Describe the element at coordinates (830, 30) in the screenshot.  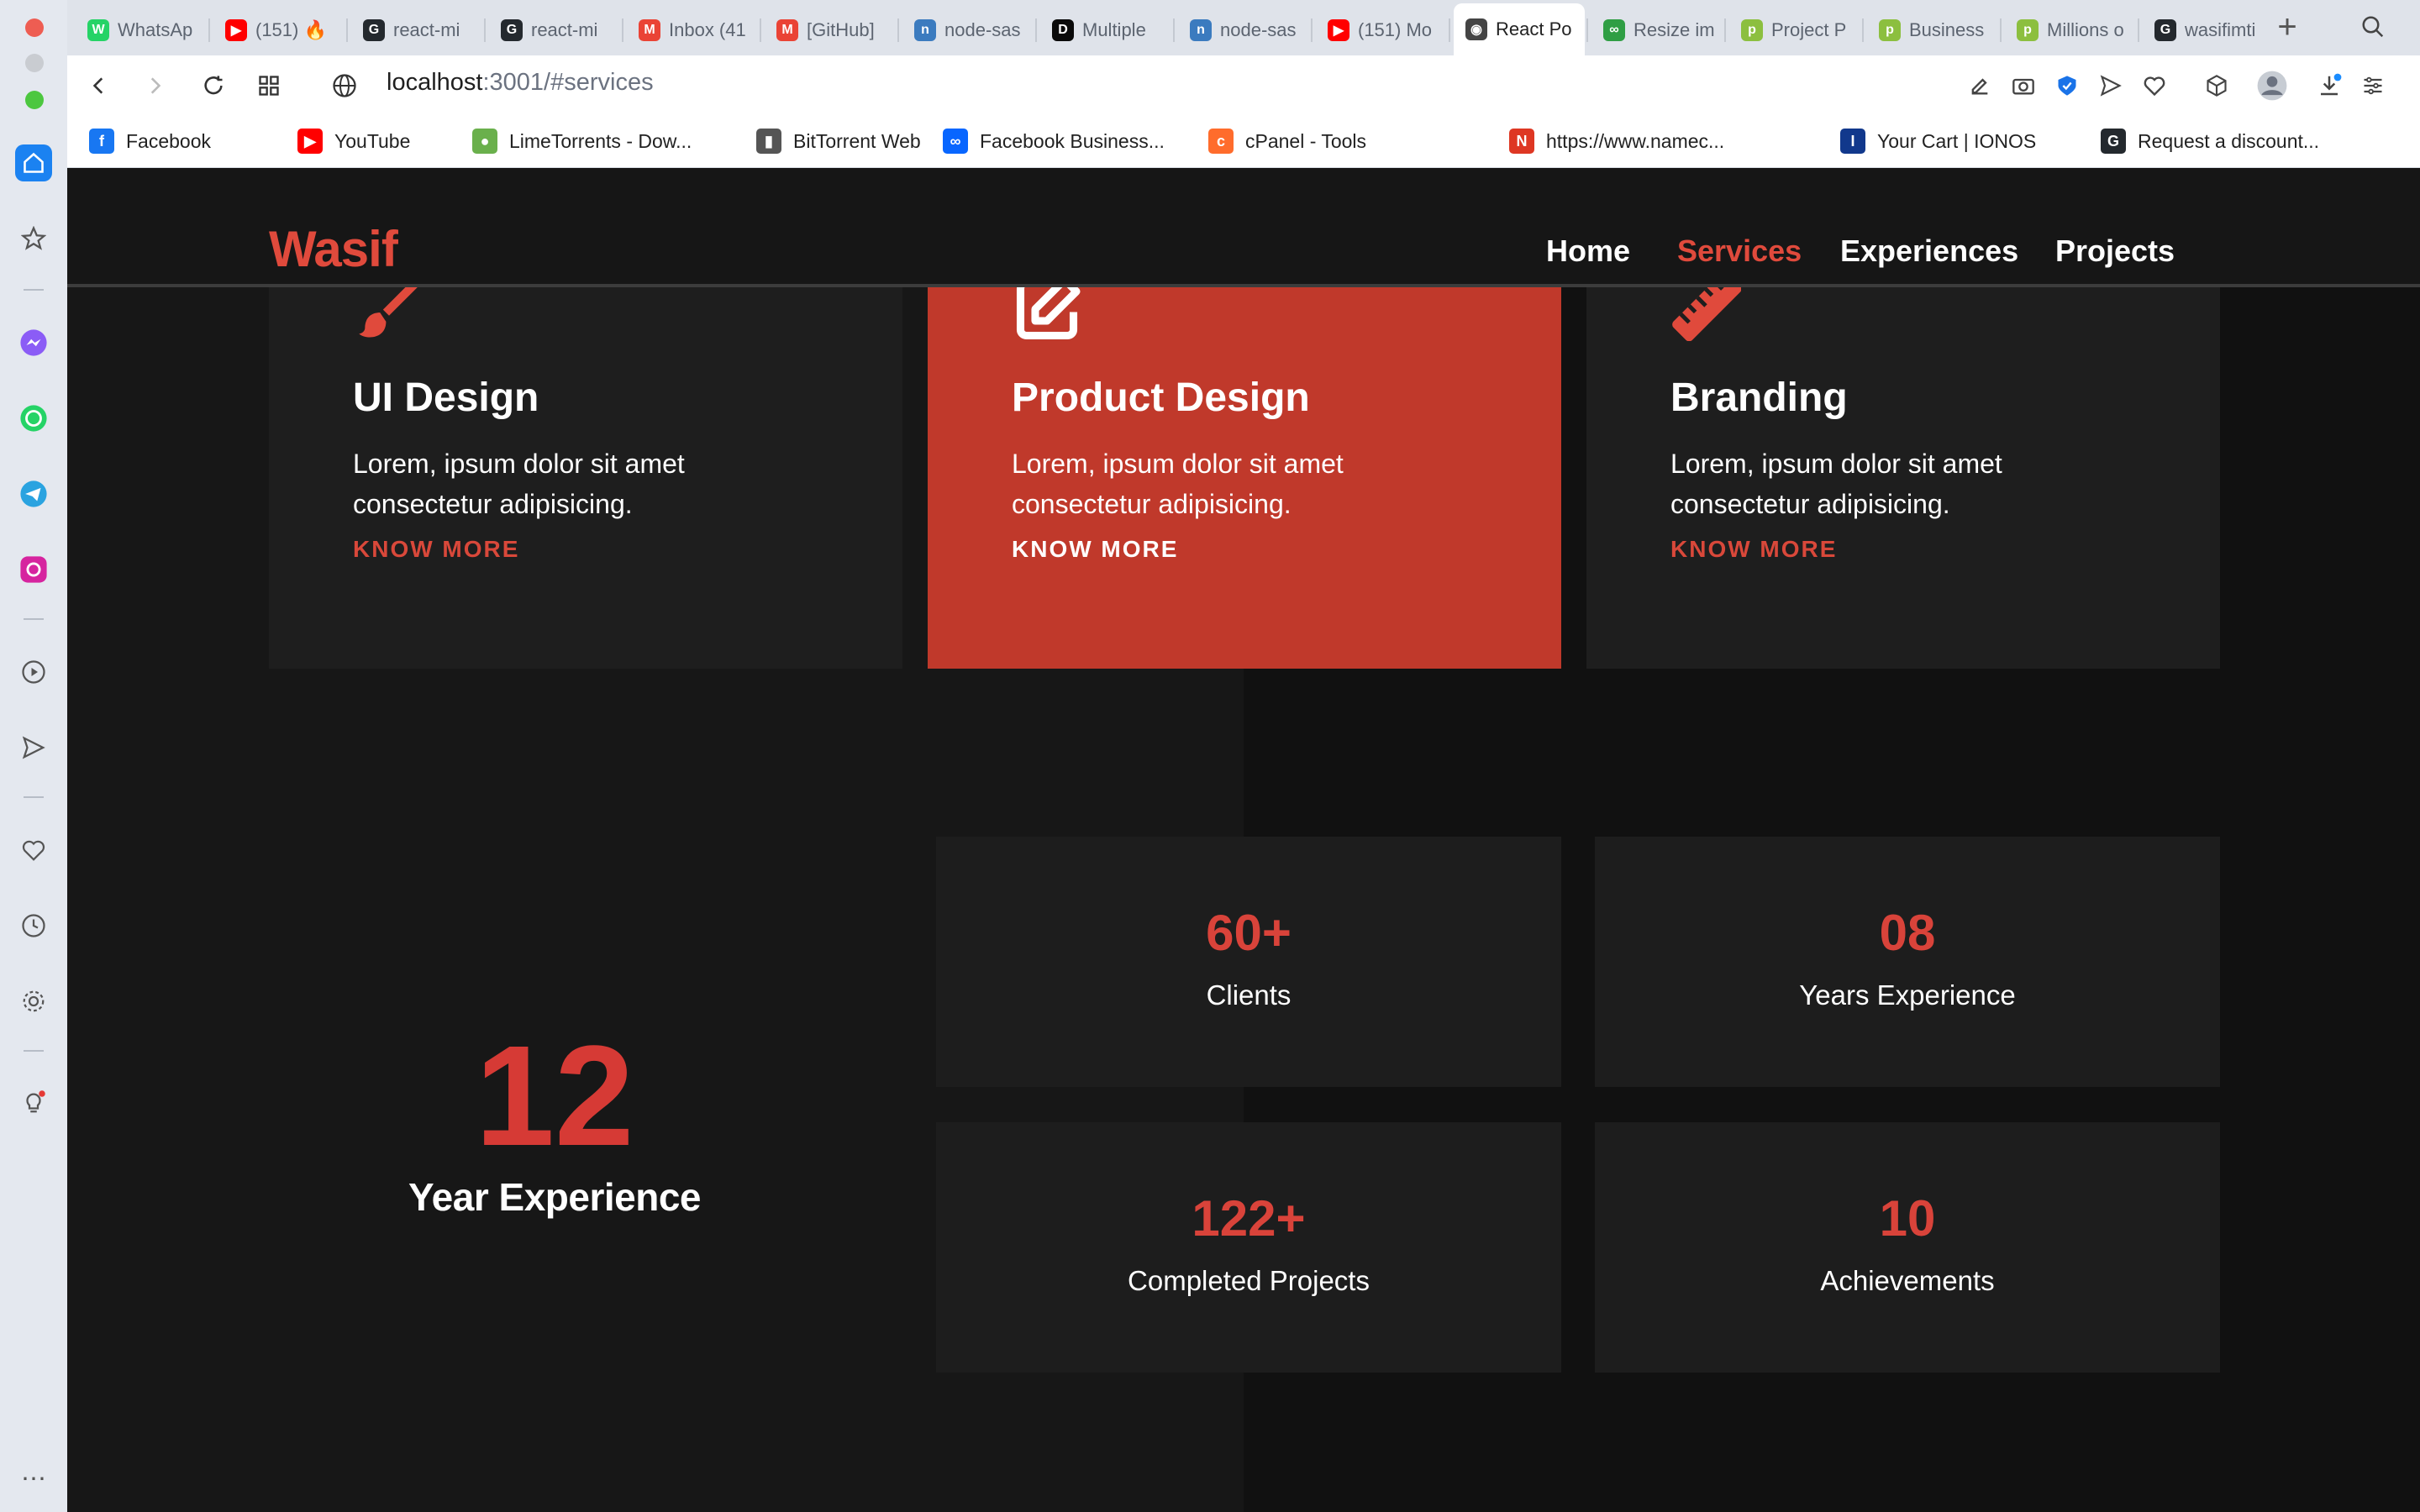
I see `browser-tab: M [GitHub]` at that location.